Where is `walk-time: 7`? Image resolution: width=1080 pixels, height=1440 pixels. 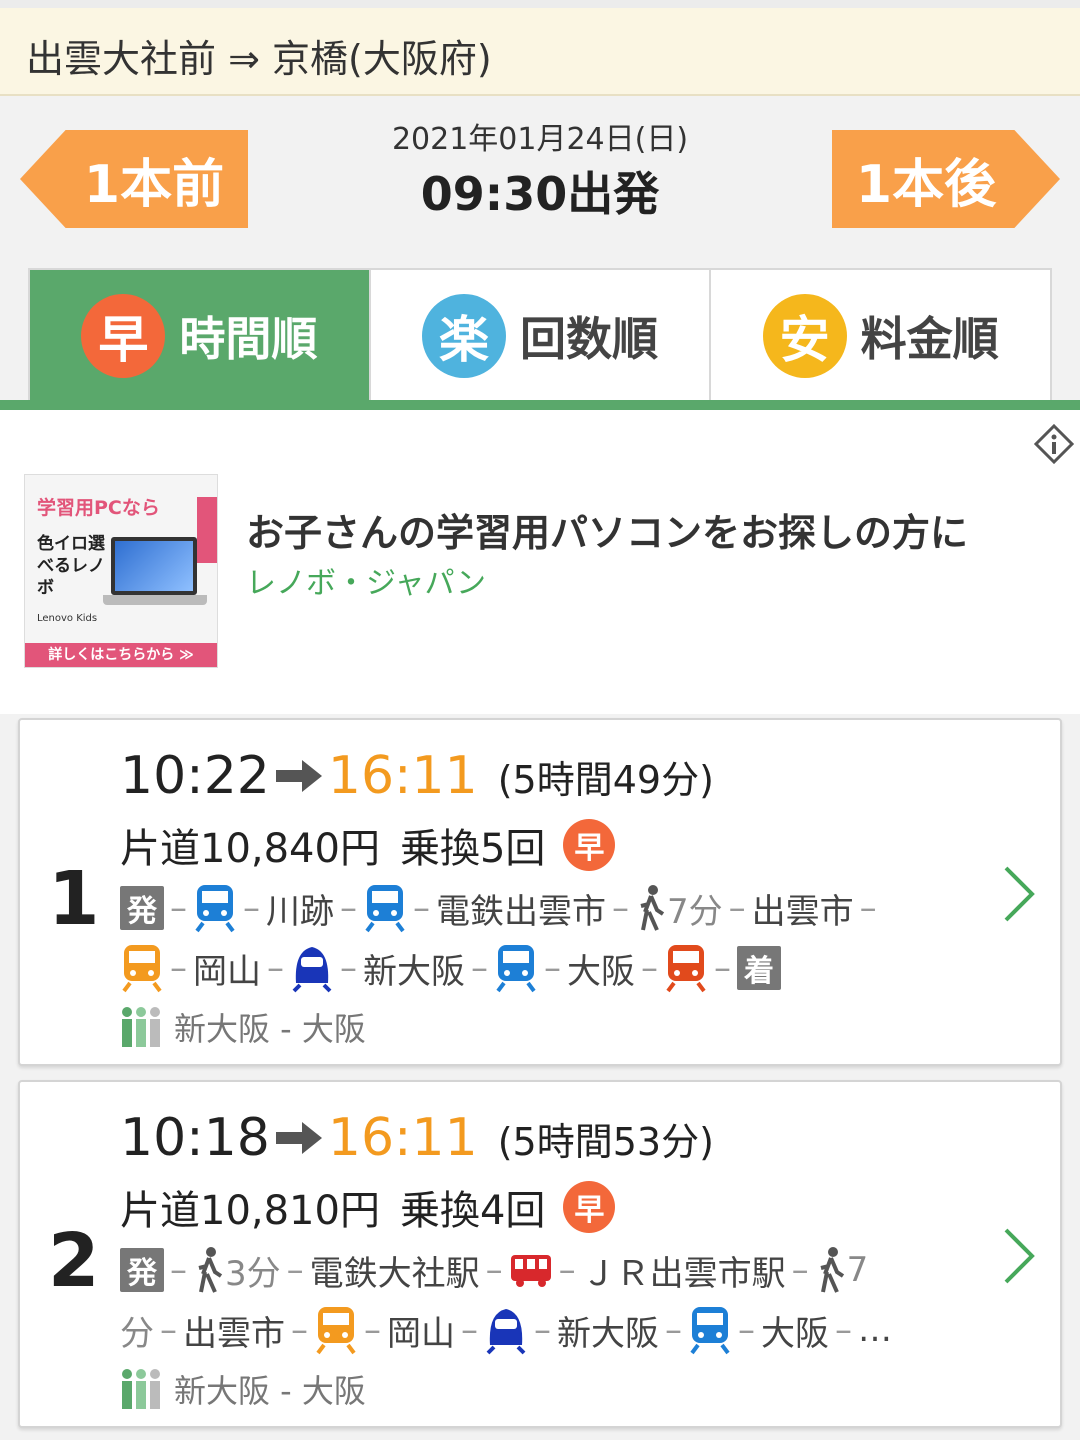
walk-time: 7 is located at coordinates (857, 1270).